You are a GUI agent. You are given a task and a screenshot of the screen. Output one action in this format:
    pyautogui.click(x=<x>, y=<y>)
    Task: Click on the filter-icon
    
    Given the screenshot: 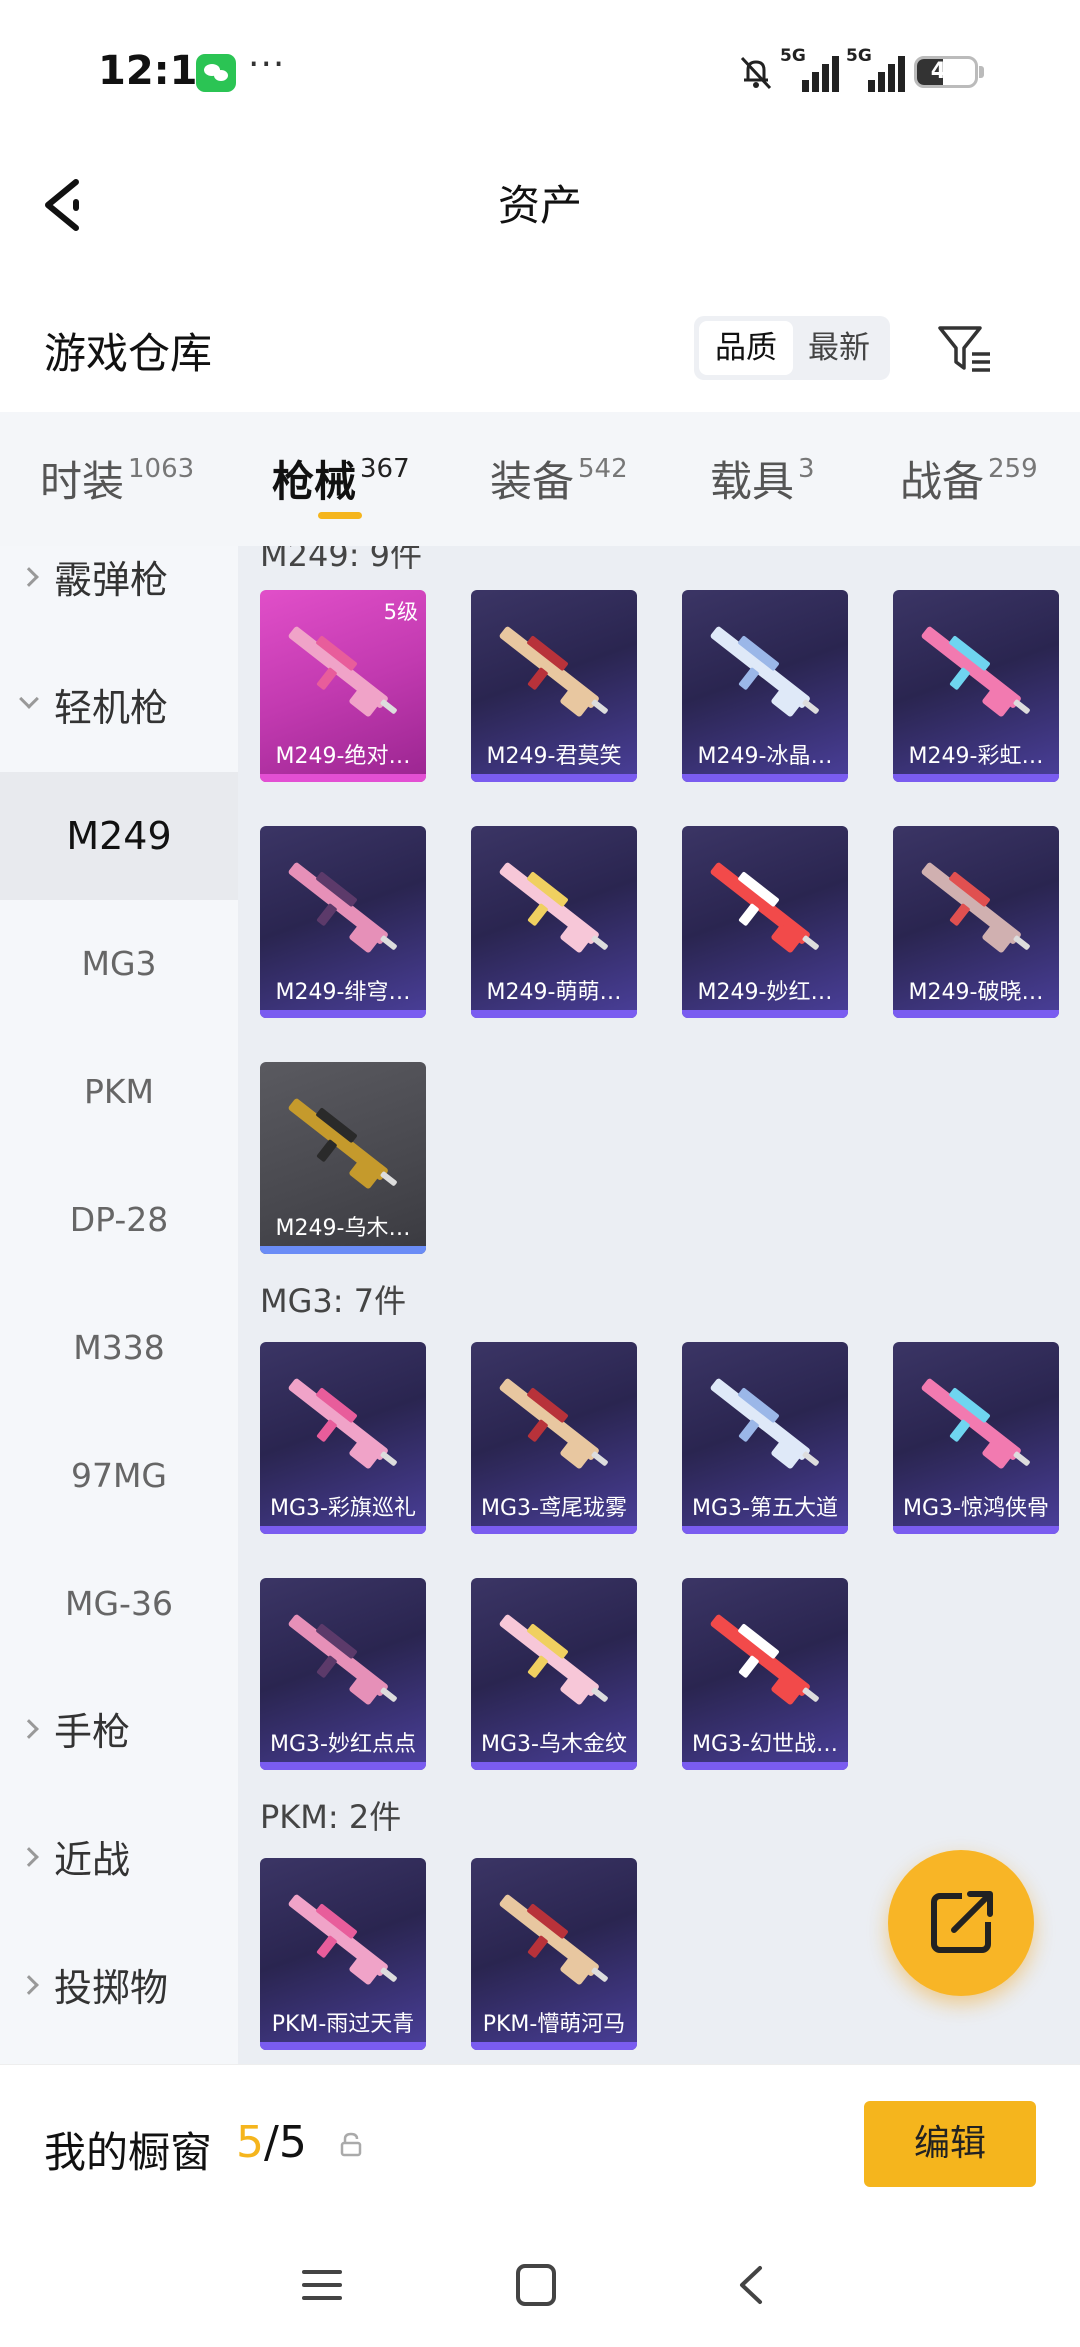 What is the action you would take?
    pyautogui.click(x=964, y=348)
    